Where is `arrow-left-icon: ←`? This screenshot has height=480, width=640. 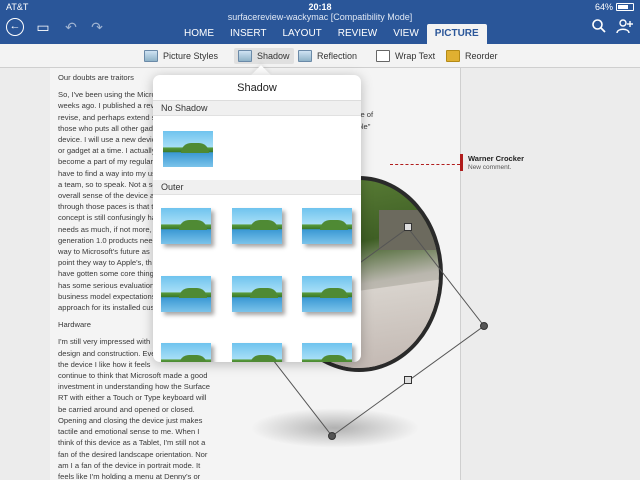
arrow-left-icon: ← is located at coordinates (15, 26).